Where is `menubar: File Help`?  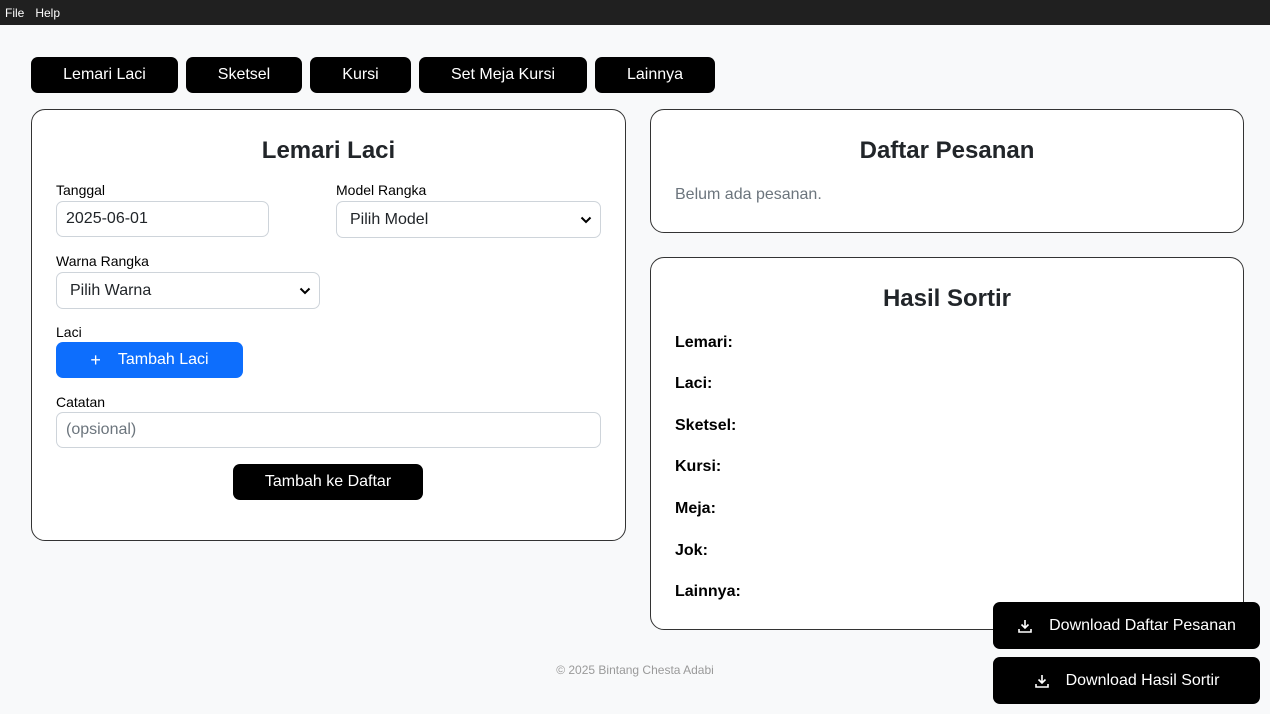 menubar: File Help is located at coordinates (635, 12).